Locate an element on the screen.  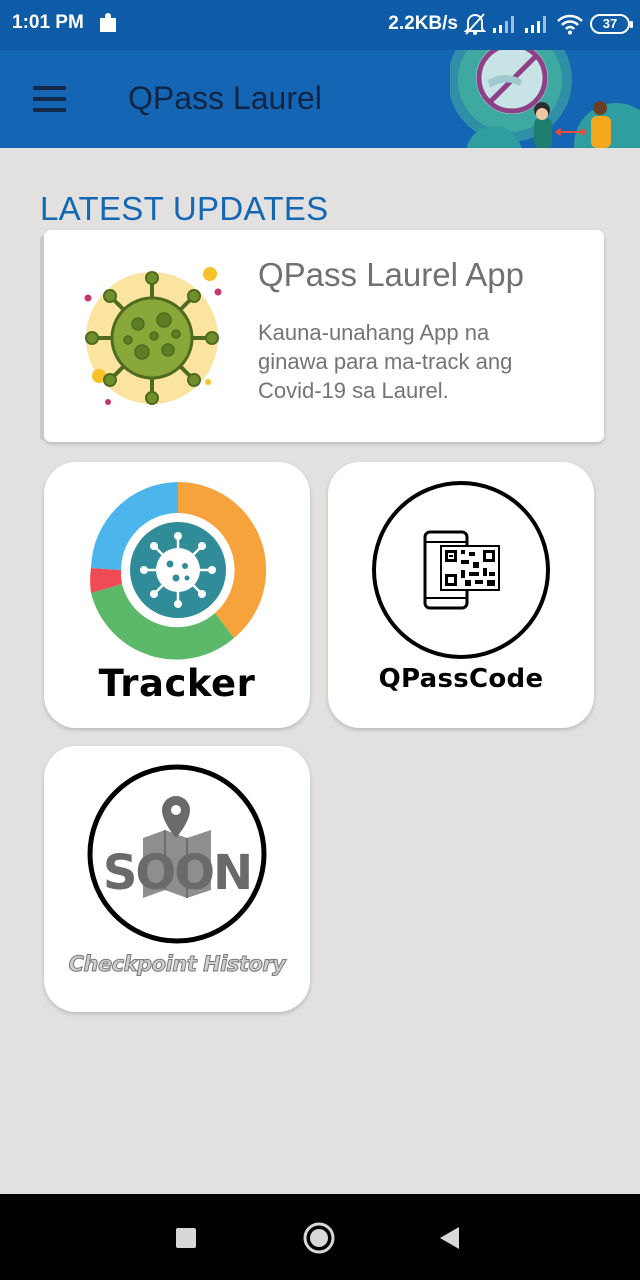
app-bar: QPass Laurel is located at coordinates (320, 99).